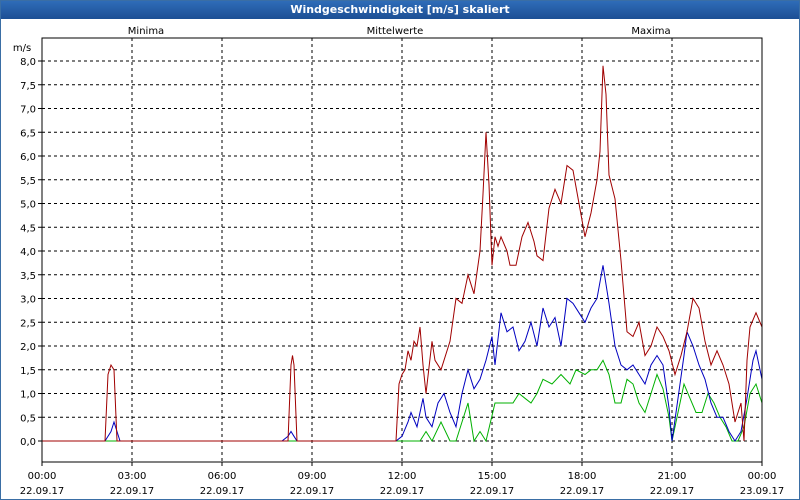 This screenshot has height=500, width=800. What do you see at coordinates (672, 476) in the screenshot?
I see `x-tick-time: 21:00` at bounding box center [672, 476].